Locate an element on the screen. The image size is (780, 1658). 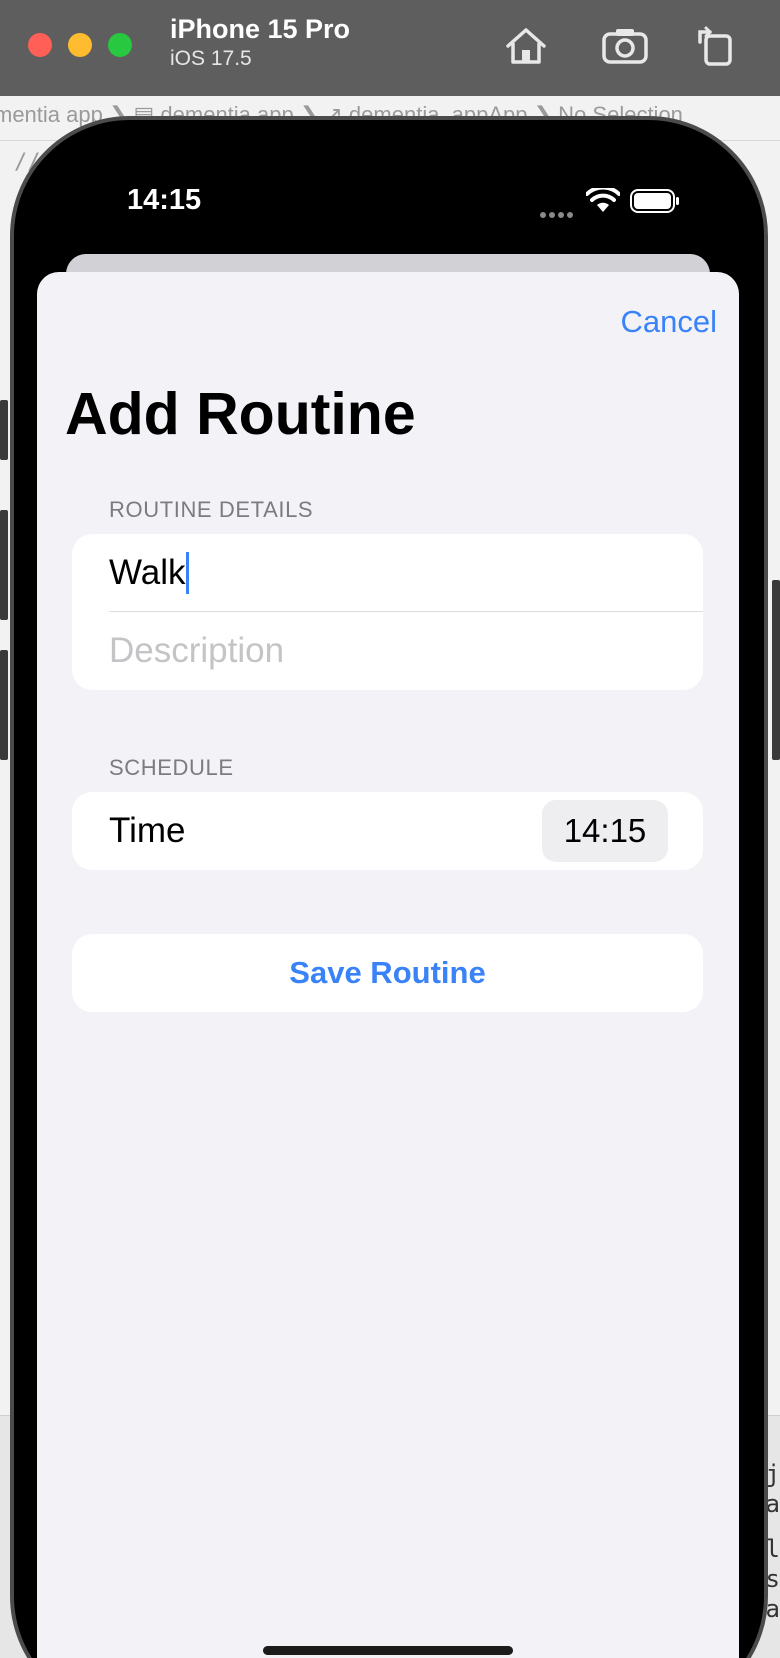
text-caret is located at coordinates (188, 573).